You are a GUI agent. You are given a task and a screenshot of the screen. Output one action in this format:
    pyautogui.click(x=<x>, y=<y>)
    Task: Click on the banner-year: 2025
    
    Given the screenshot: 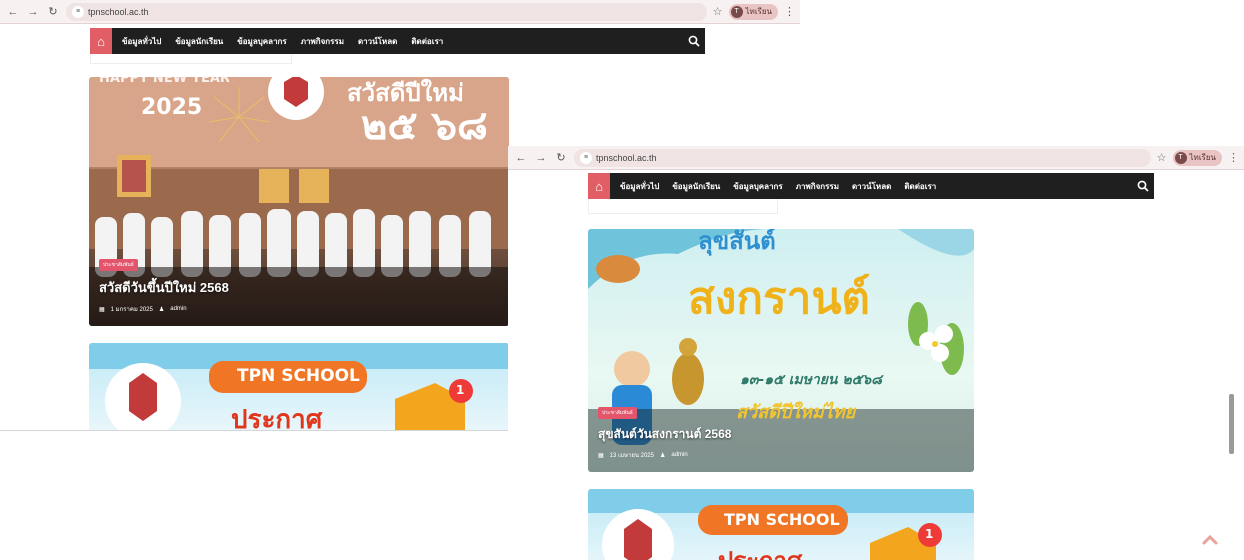 What is the action you would take?
    pyautogui.click(x=172, y=107)
    